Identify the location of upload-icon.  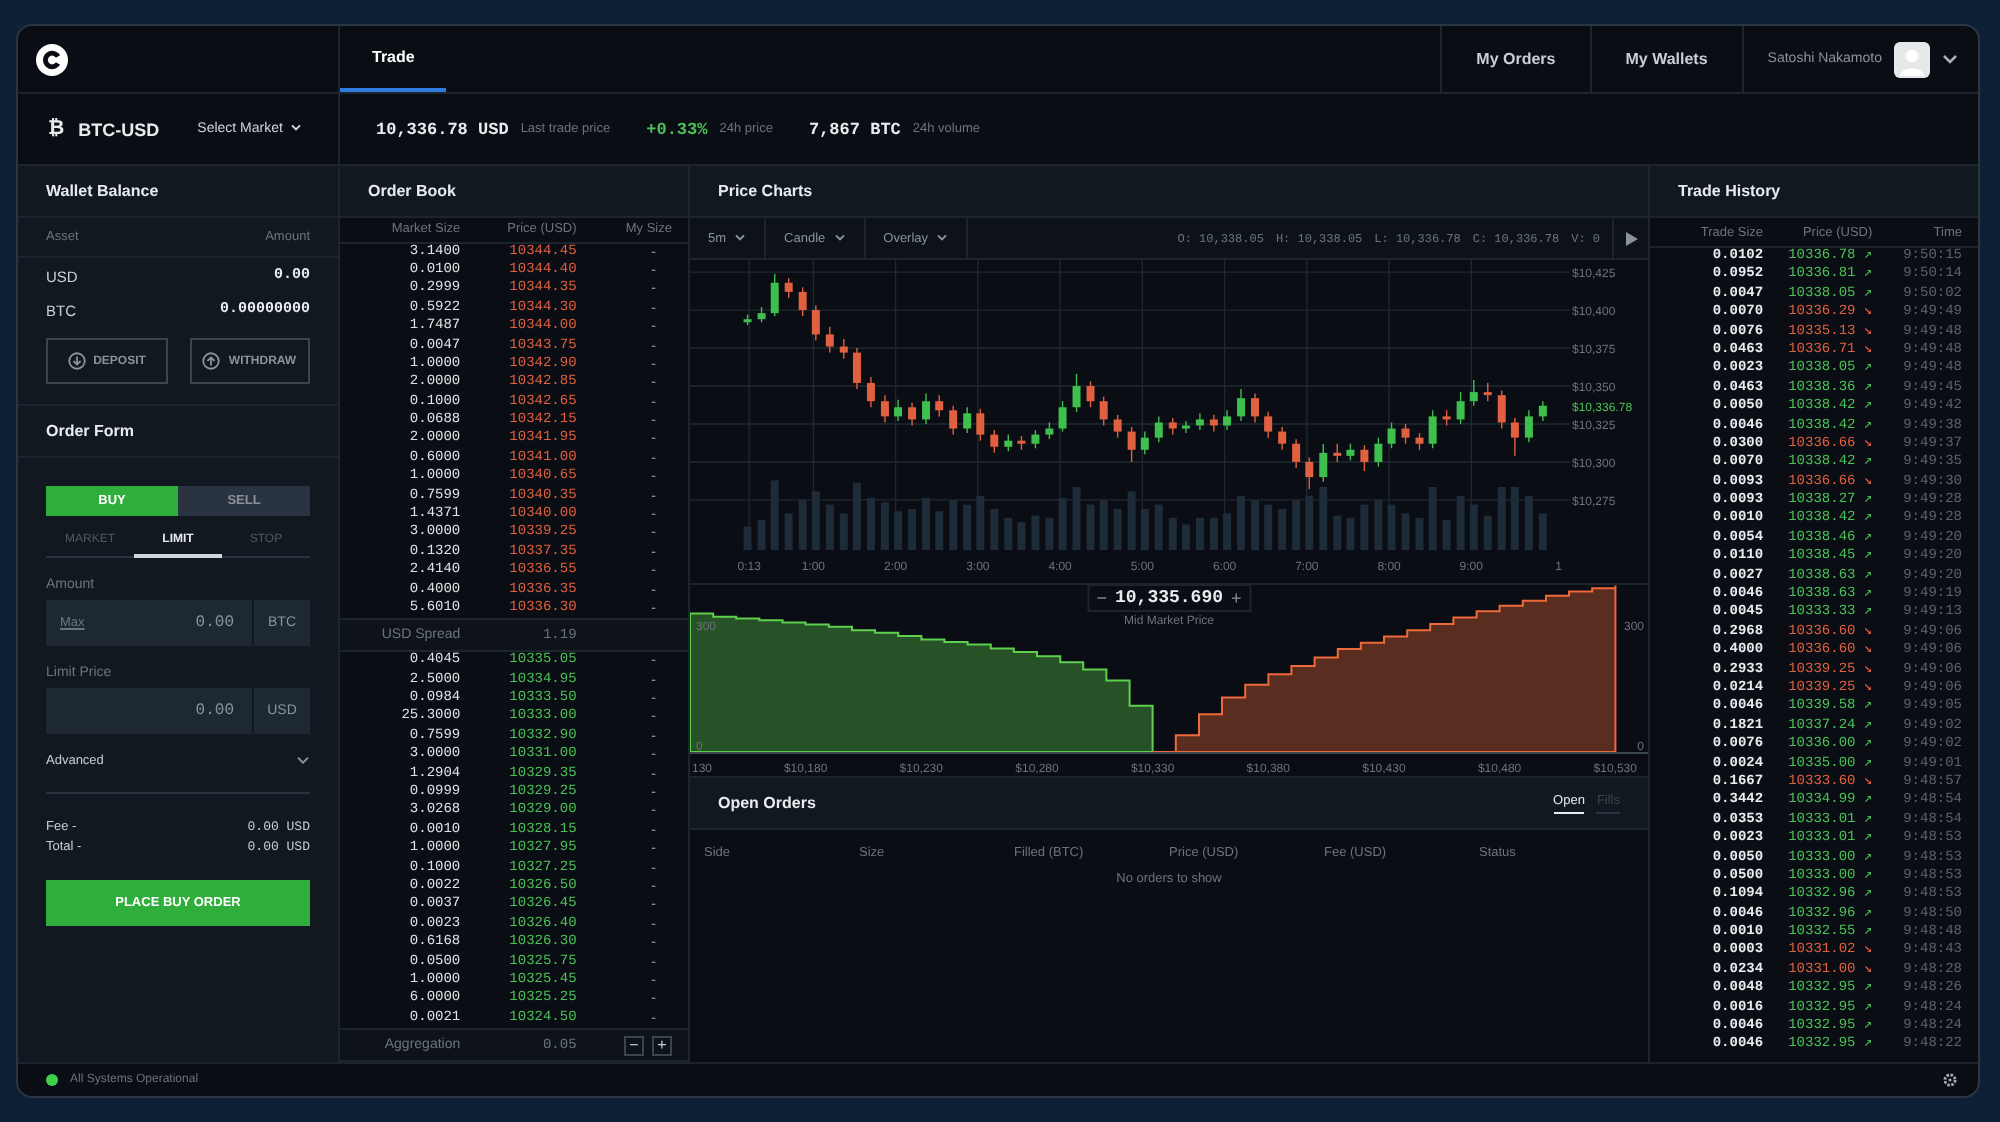
(211, 361).